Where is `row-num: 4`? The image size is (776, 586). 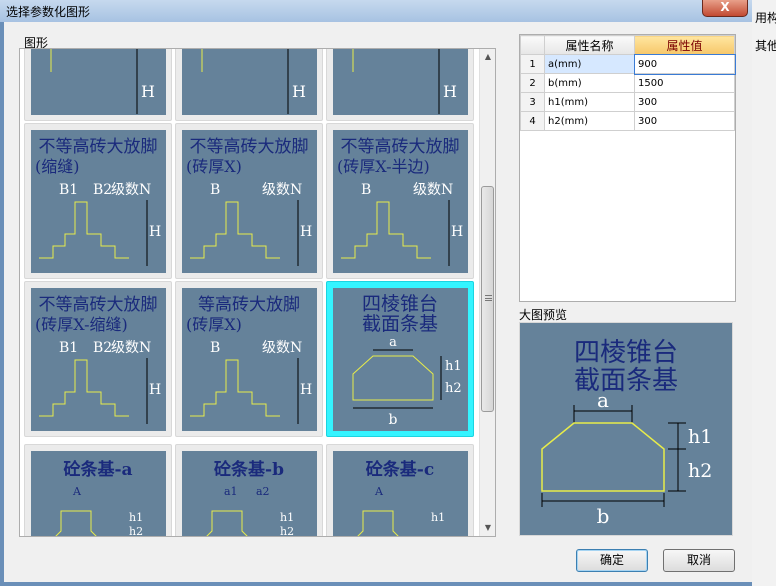 row-num: 4 is located at coordinates (532, 121).